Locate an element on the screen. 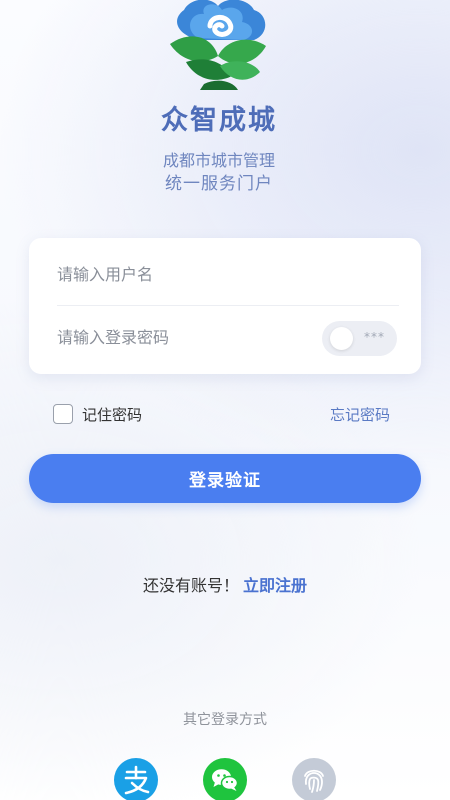  password-visibility-toggle: *** is located at coordinates (359, 338).